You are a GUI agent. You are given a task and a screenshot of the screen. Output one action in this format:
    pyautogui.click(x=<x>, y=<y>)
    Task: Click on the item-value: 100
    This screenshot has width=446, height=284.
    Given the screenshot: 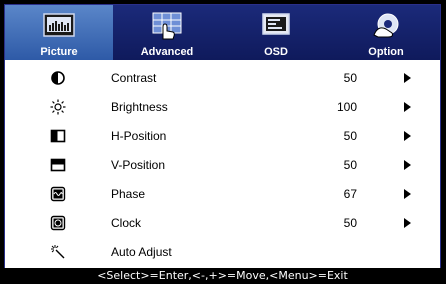 What is the action you would take?
    pyautogui.click(x=346, y=107)
    